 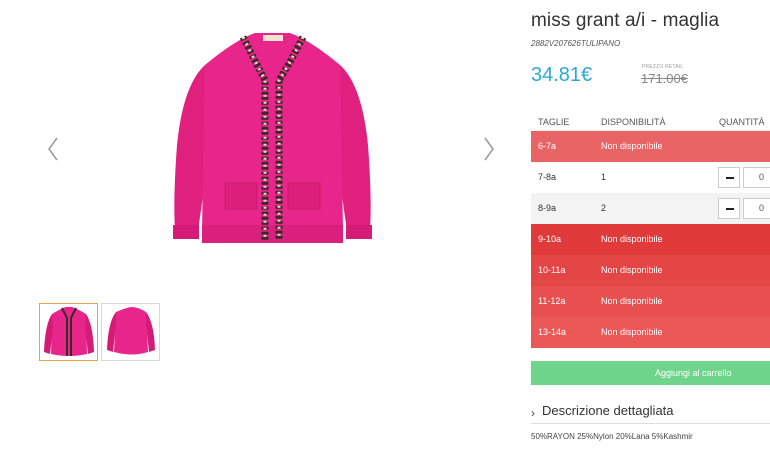 I want to click on chevron-right-icon: ›, so click(x=533, y=413).